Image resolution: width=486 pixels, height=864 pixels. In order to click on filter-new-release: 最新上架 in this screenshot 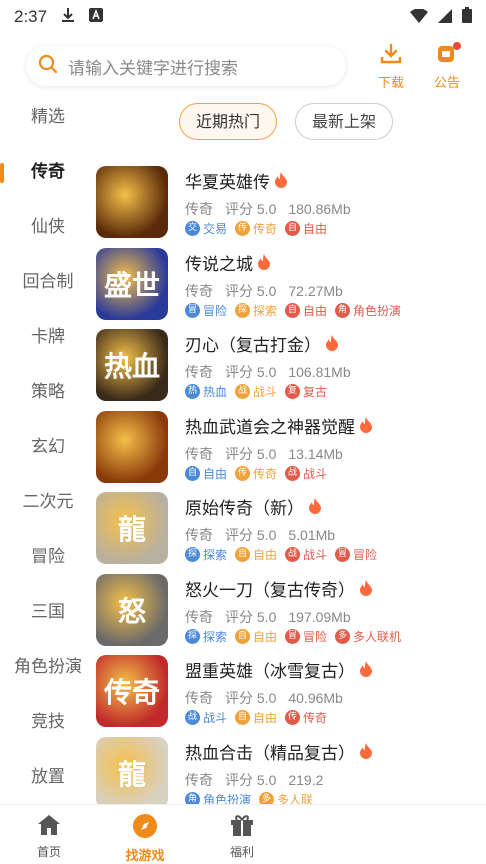, I will do `click(344, 121)`.